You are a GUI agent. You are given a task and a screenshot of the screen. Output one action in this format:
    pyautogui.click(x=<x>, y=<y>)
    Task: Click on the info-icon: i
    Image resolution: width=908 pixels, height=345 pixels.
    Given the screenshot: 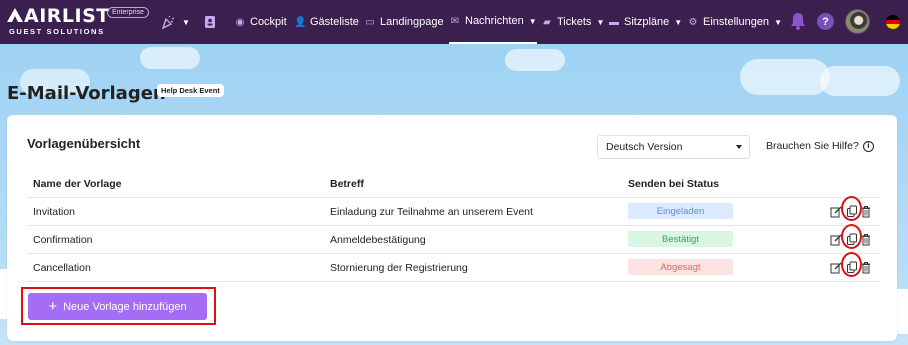 What is the action you would take?
    pyautogui.click(x=868, y=146)
    